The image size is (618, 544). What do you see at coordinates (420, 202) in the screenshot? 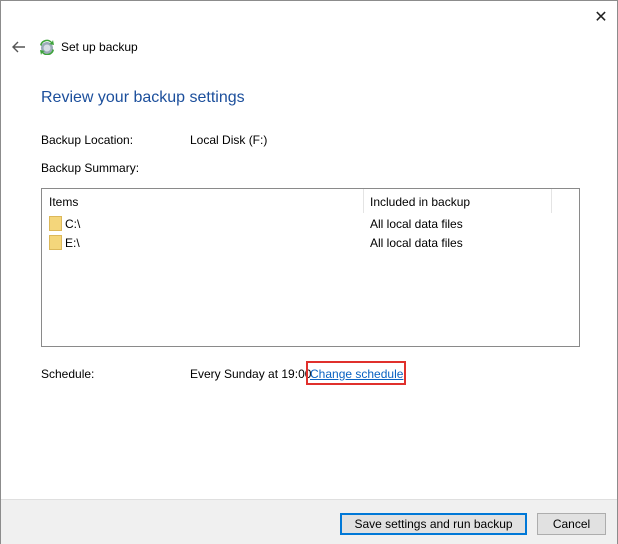
I see `column-header-included: Included in backup` at bounding box center [420, 202].